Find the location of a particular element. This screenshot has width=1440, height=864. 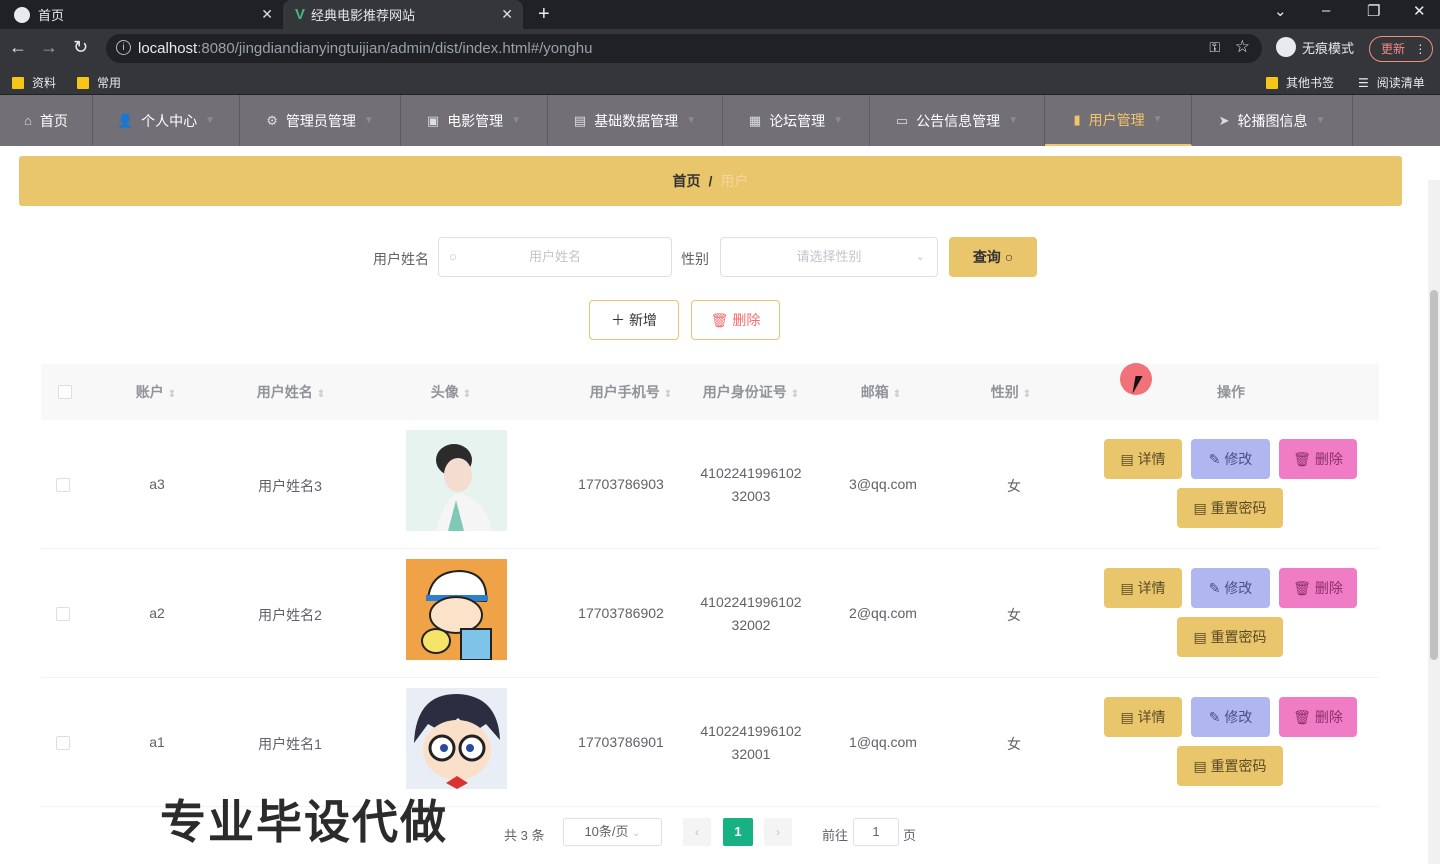

nav-item-users: ▮ 用户管理 ▼ is located at coordinates (1118, 120).